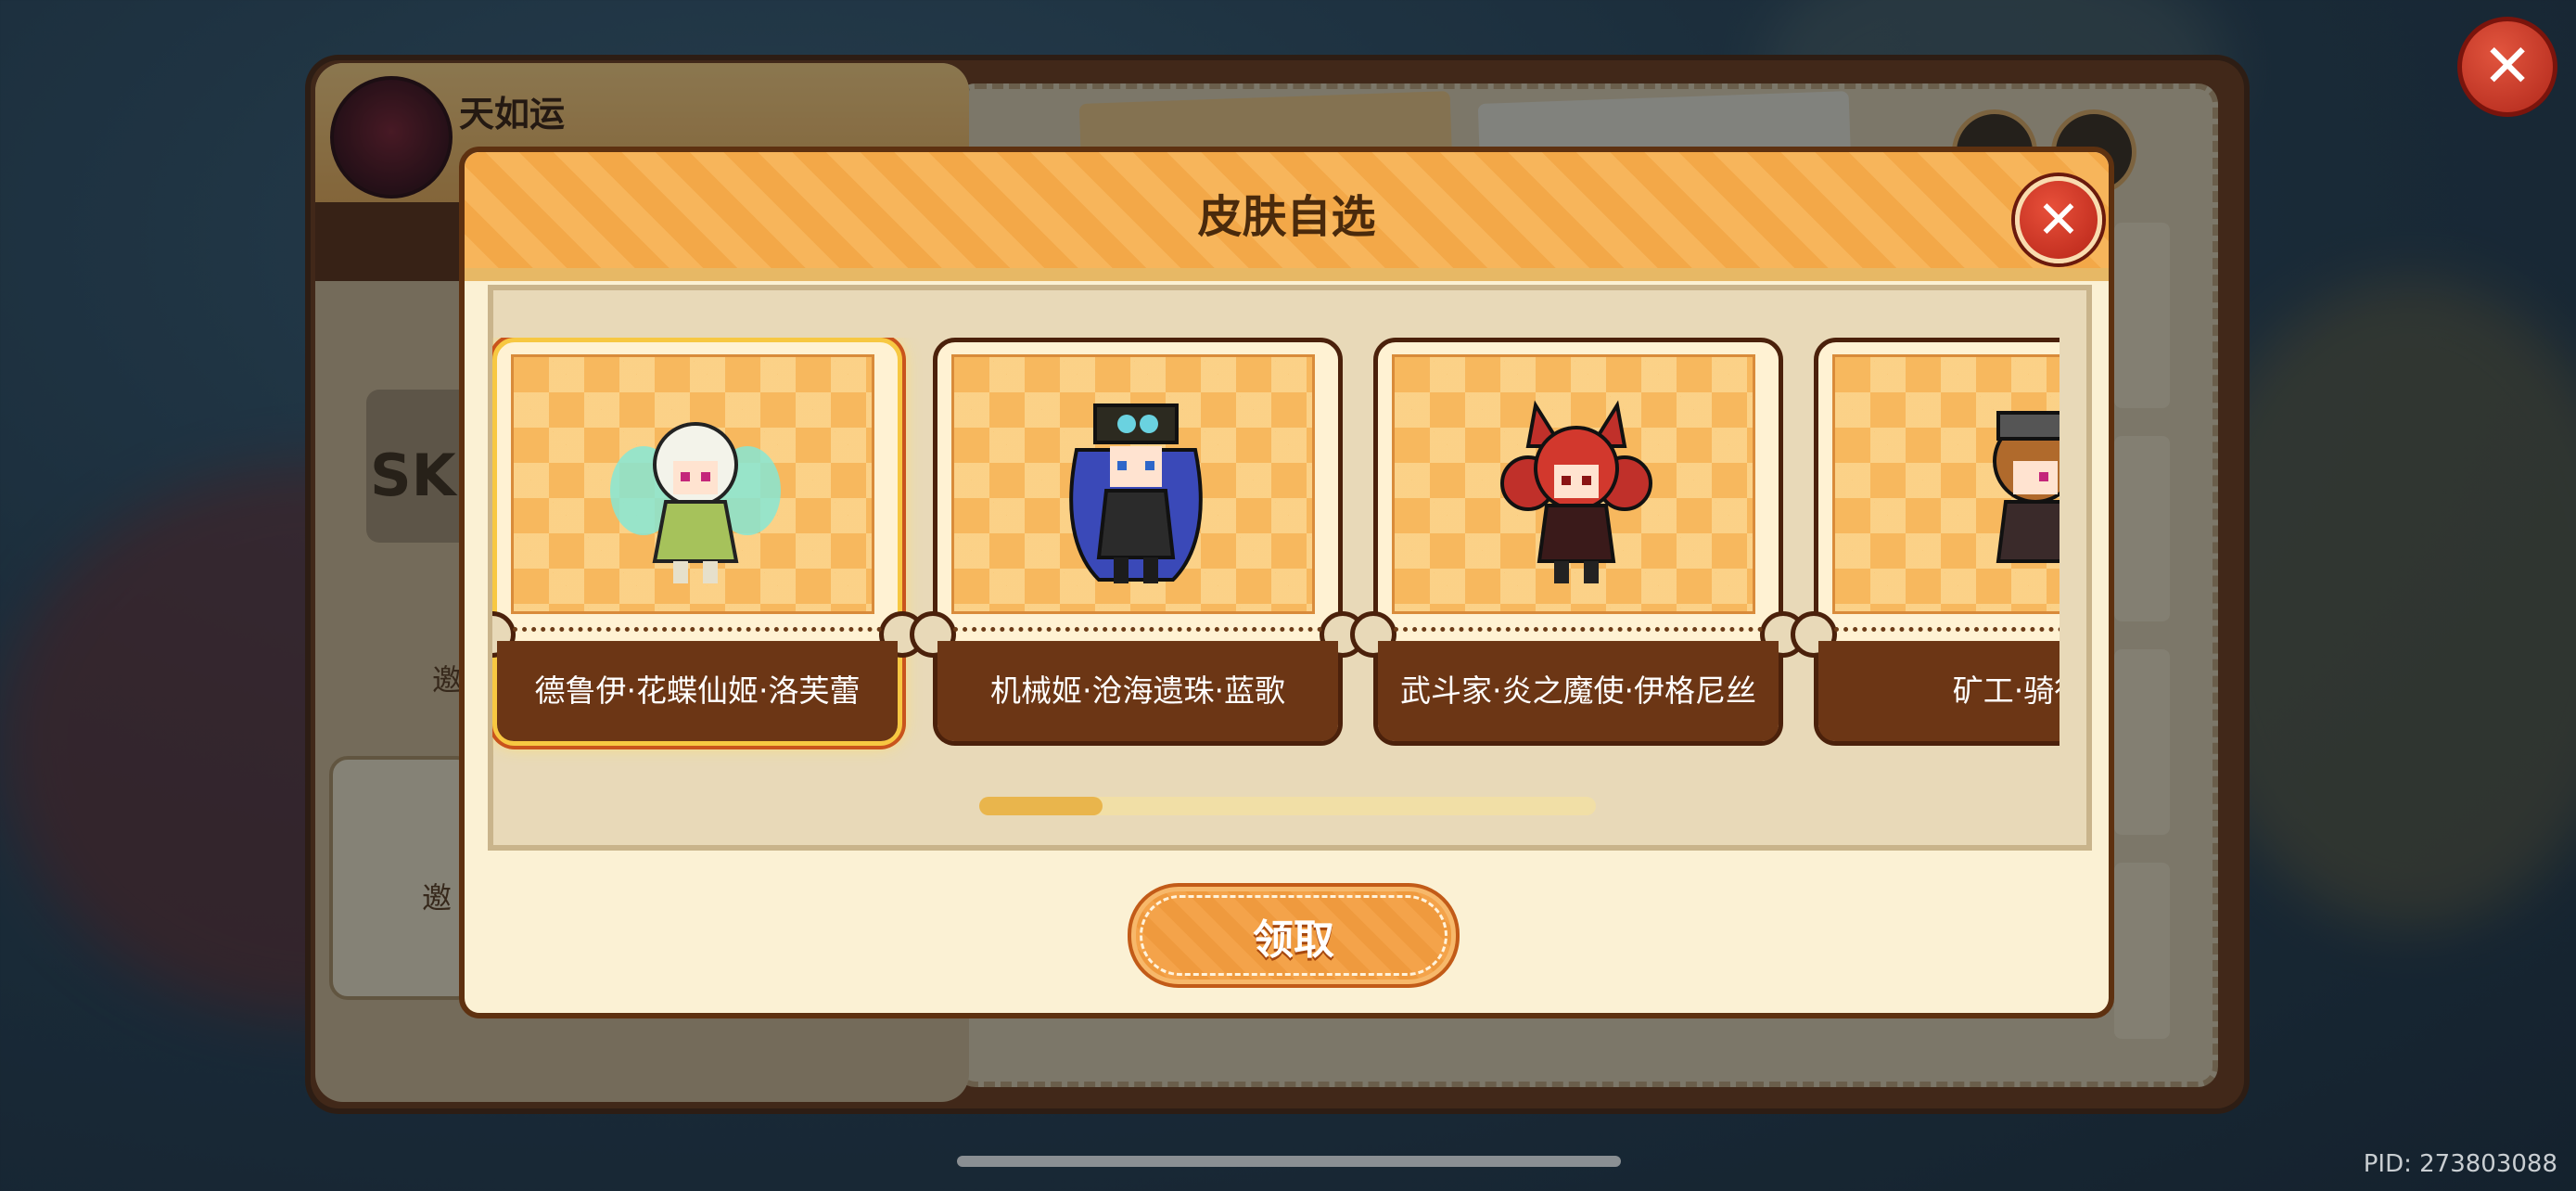  I want to click on claim-button-label: 领取, so click(1293, 940).